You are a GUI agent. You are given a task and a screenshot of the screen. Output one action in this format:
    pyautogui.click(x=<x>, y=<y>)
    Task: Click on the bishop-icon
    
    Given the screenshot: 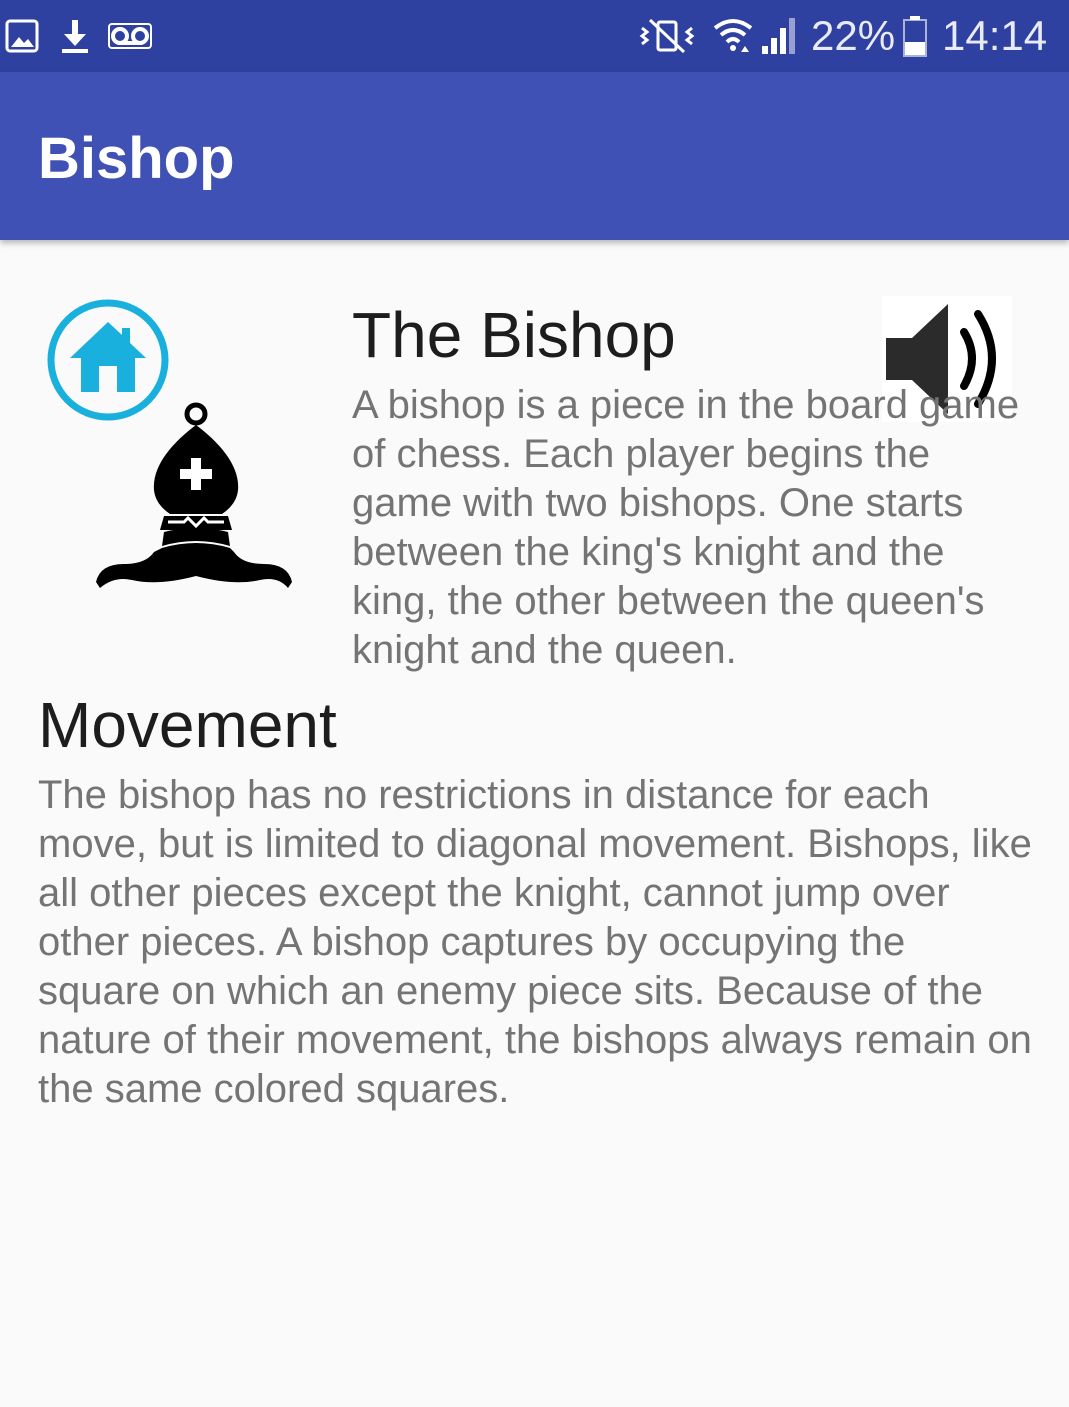 What is the action you would take?
    pyautogui.click(x=194, y=495)
    